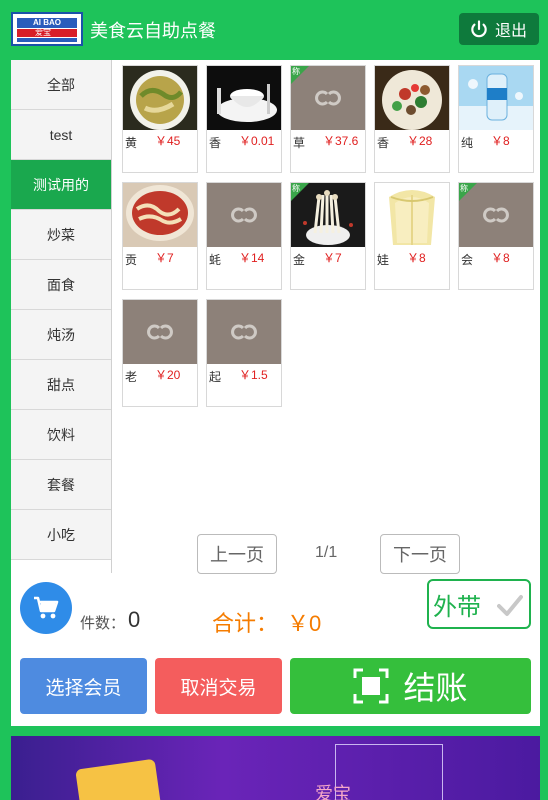 The width and height of the screenshot is (548, 800). Describe the element at coordinates (467, 260) in the screenshot. I see `product-name: 会` at that location.